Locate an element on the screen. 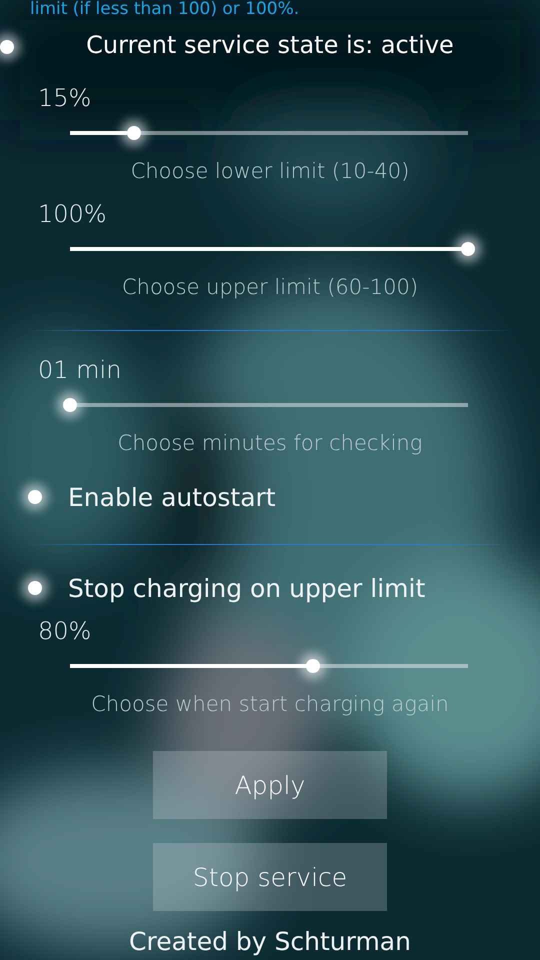 Image resolution: width=540 pixels, height=960 pixels. slider-value: 80% is located at coordinates (64, 631).